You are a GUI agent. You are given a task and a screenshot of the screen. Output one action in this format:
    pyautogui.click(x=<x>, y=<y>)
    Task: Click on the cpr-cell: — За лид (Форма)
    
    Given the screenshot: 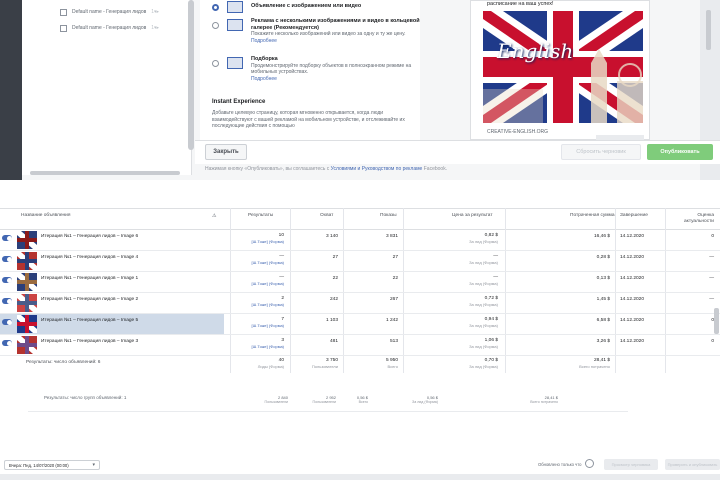 What is the action you would take?
    pyautogui.click(x=459, y=280)
    